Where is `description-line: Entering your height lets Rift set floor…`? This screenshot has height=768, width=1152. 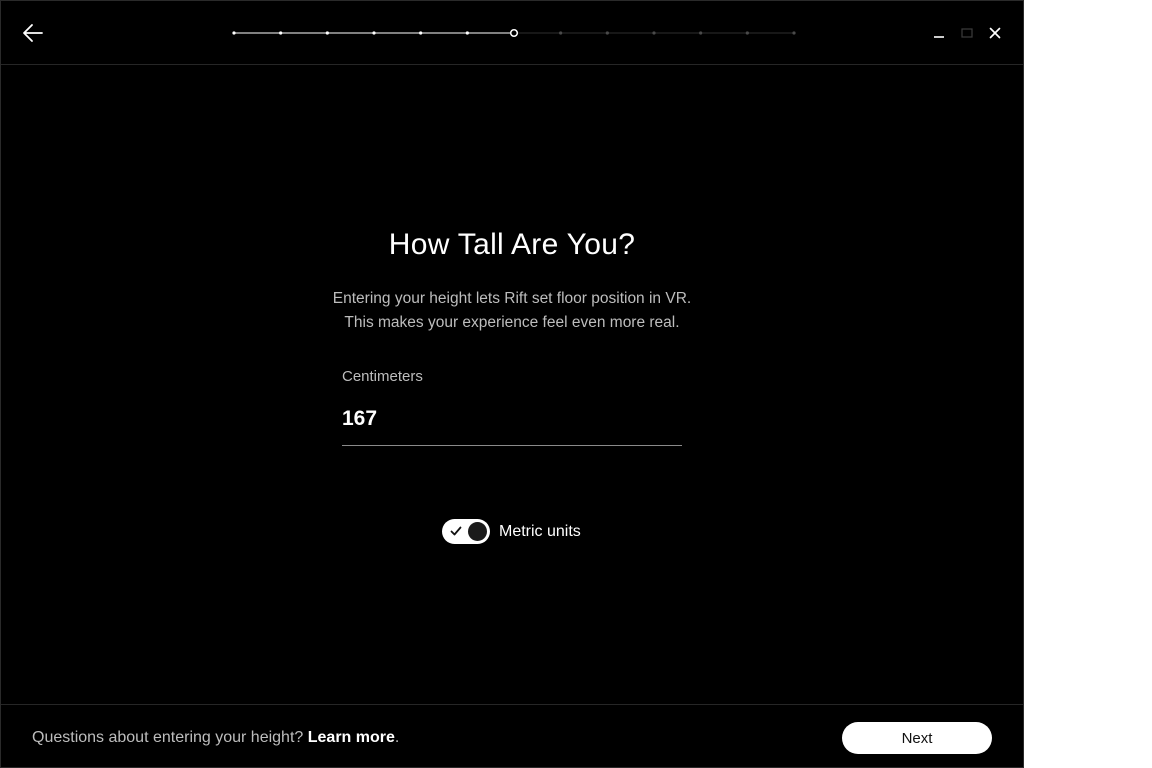
description-line: Entering your height lets Rift set floor… is located at coordinates (512, 298).